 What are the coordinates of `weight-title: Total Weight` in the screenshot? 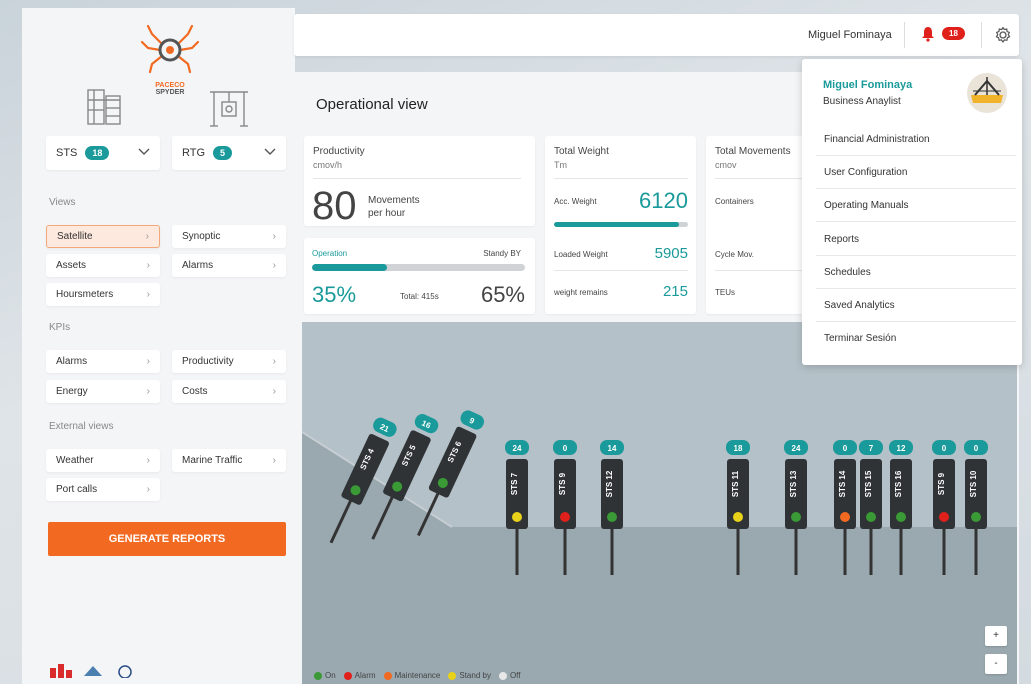 It's located at (581, 151).